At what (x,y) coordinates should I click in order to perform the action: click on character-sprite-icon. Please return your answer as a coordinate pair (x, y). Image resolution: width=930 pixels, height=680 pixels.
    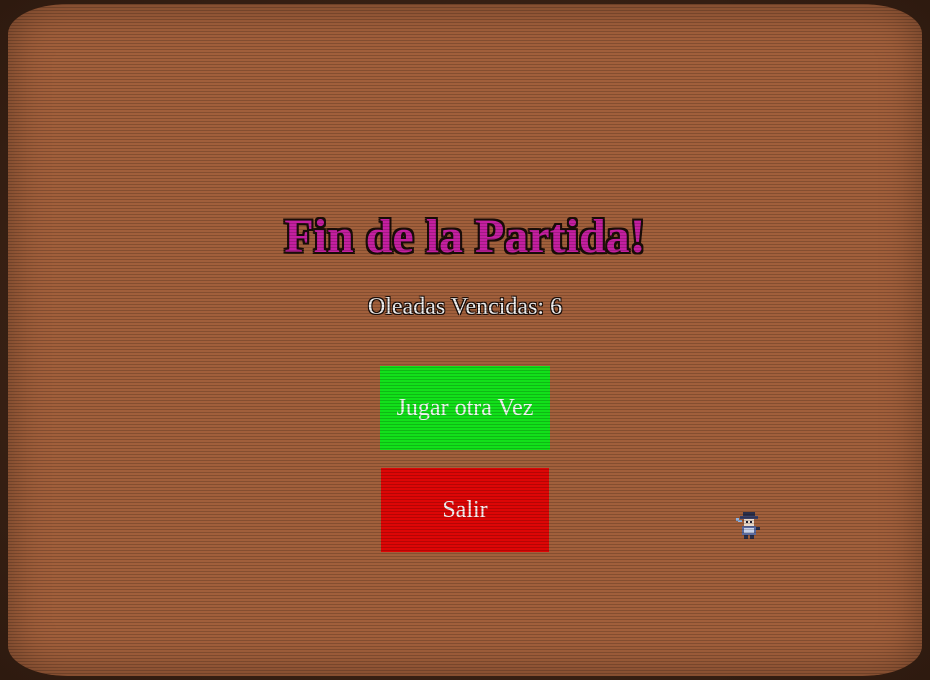
    Looking at the image, I should click on (748, 525).